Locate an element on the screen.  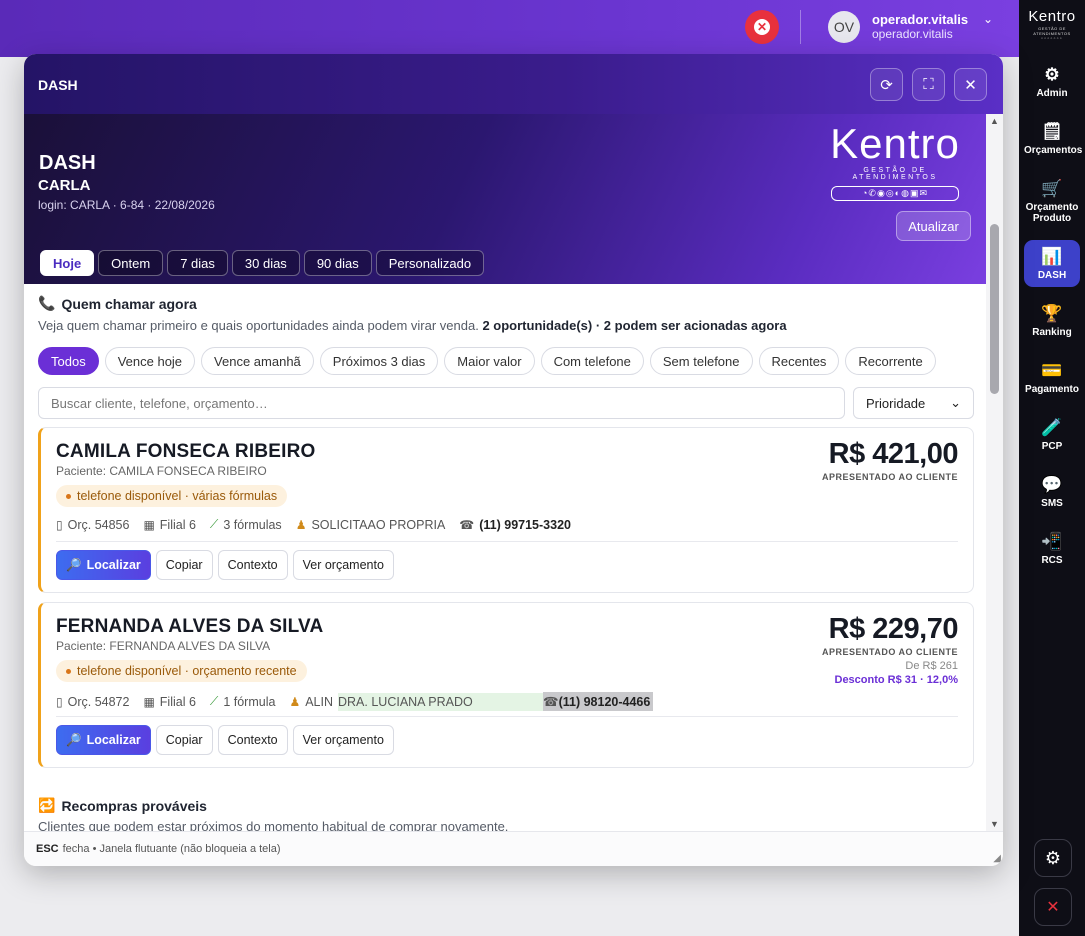
filter-maior-valor: Maior valor is located at coordinates (489, 361).